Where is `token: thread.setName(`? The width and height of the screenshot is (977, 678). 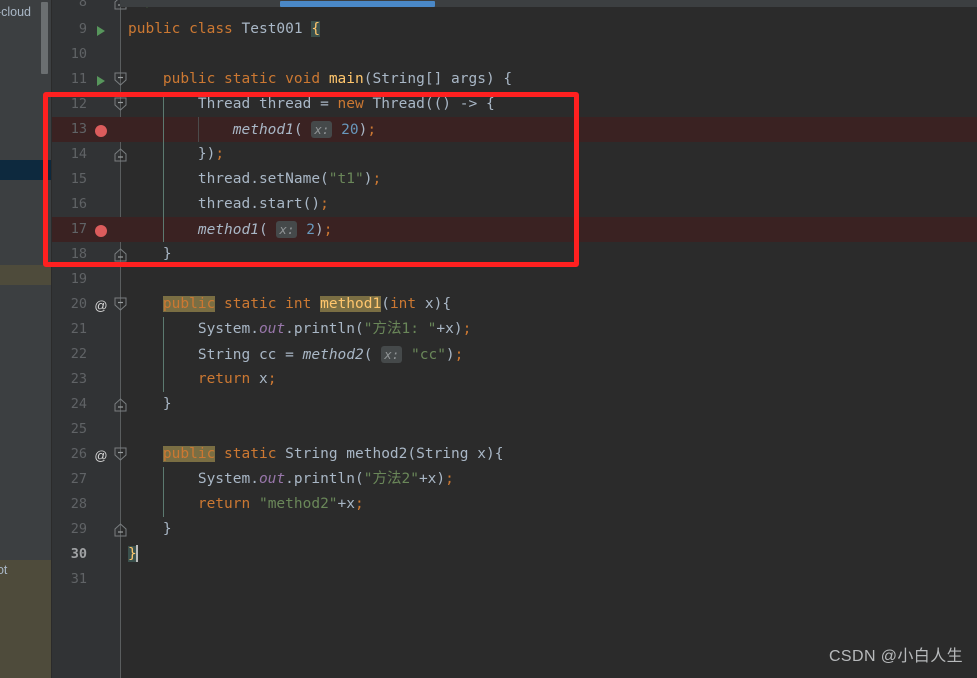 token: thread.setName( is located at coordinates (263, 179).